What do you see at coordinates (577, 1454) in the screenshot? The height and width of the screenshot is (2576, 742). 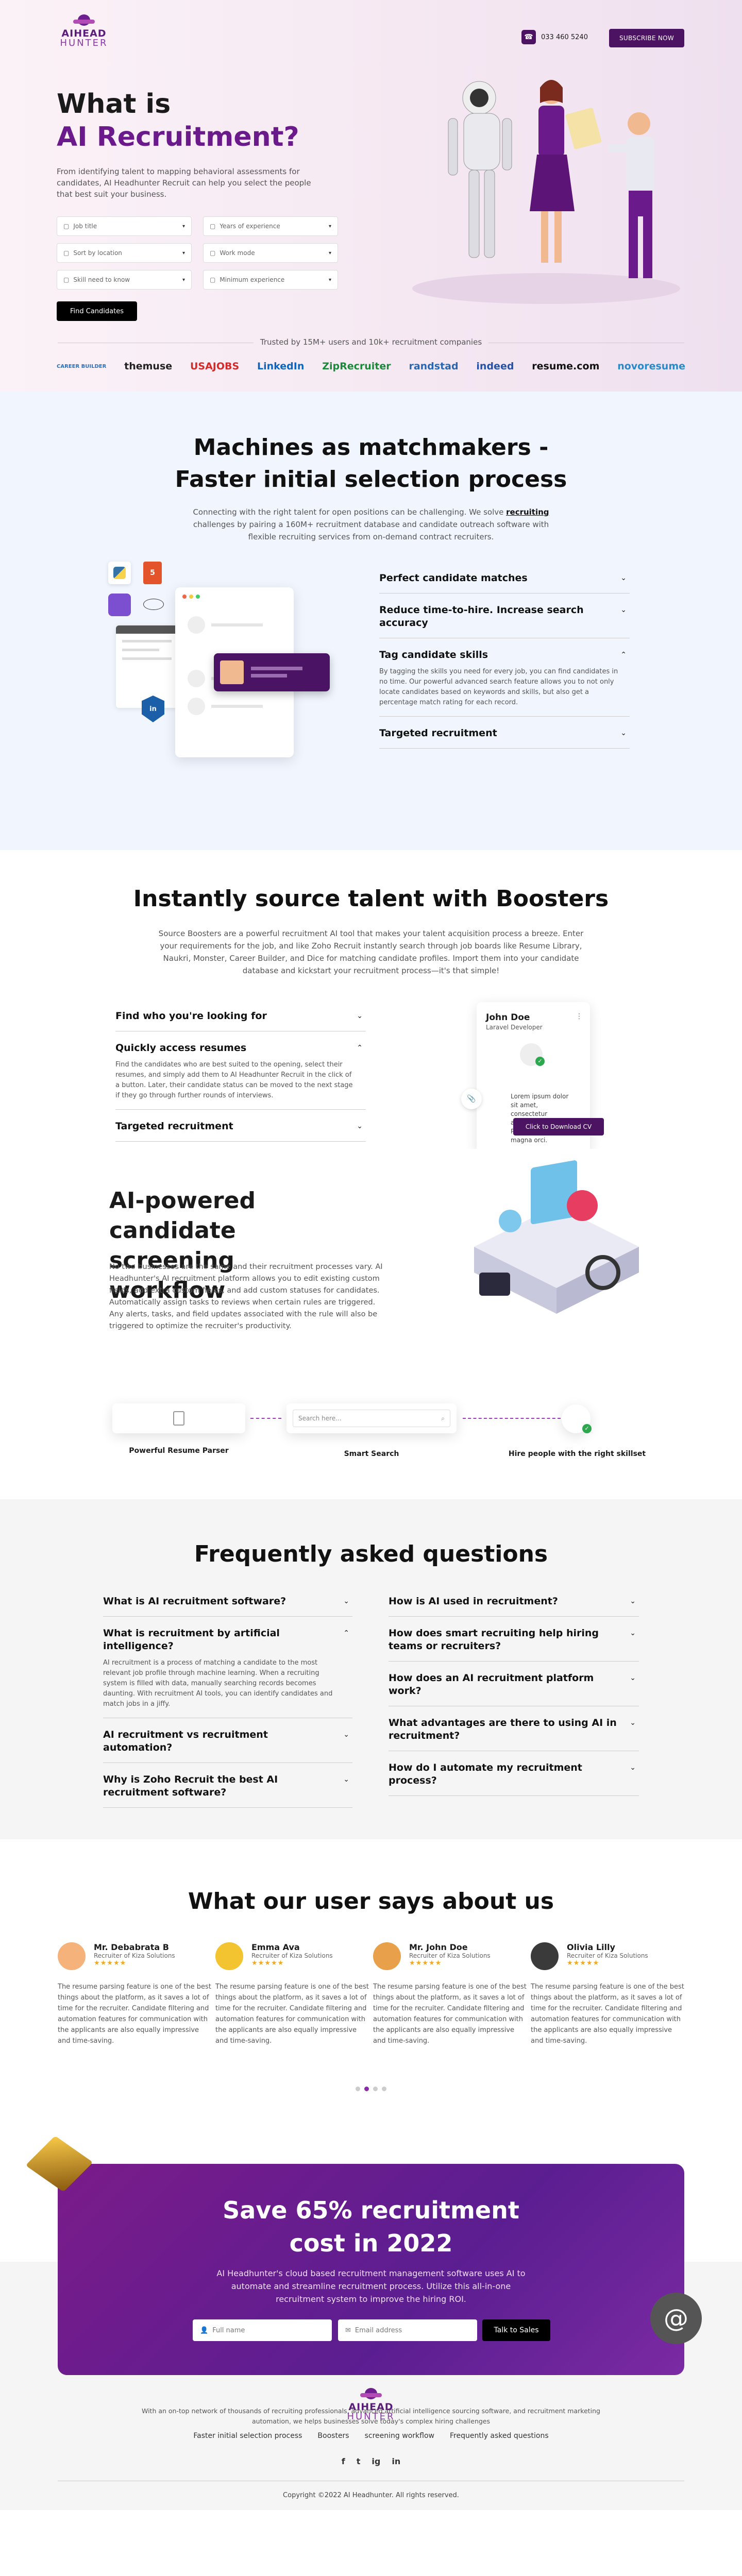 I see `step-hire: Hire people with the right skillset` at bounding box center [577, 1454].